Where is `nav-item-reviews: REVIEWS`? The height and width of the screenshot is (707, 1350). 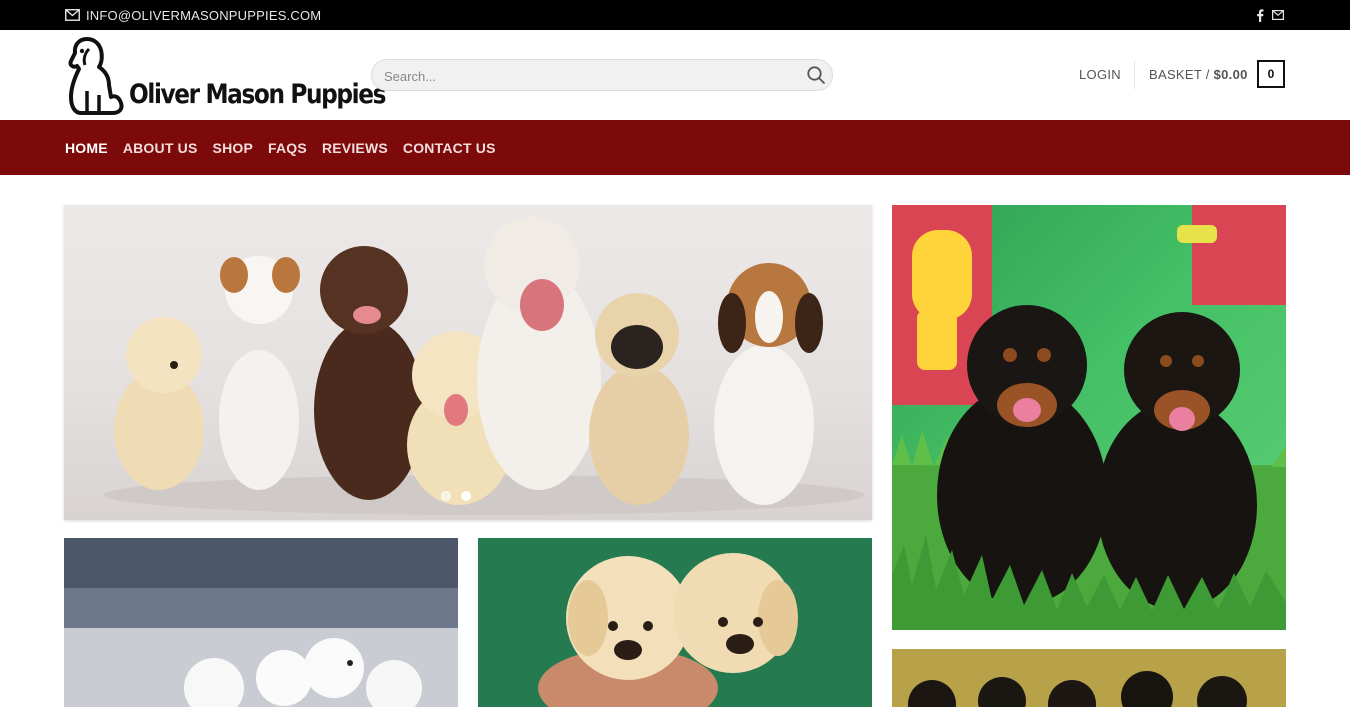 nav-item-reviews: REVIEWS is located at coordinates (355, 148).